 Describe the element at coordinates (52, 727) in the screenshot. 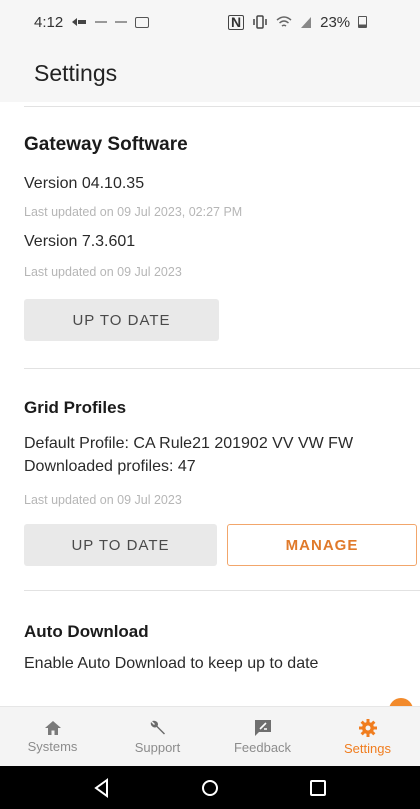

I see `home-icon` at that location.